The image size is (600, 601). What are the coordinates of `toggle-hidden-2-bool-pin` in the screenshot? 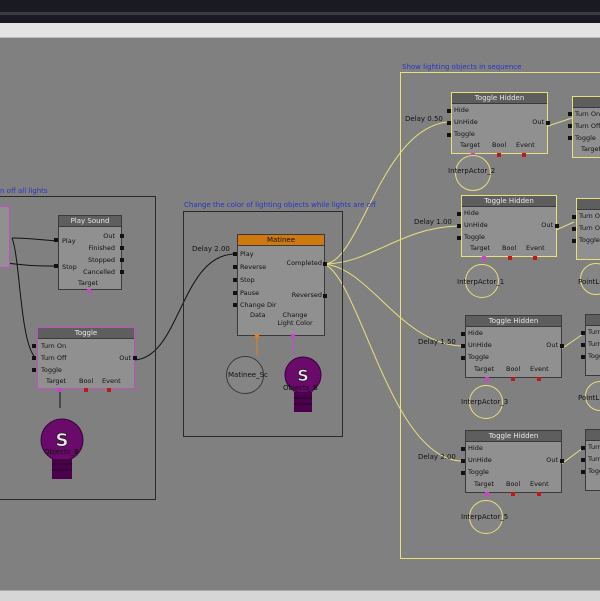 It's located at (510, 258).